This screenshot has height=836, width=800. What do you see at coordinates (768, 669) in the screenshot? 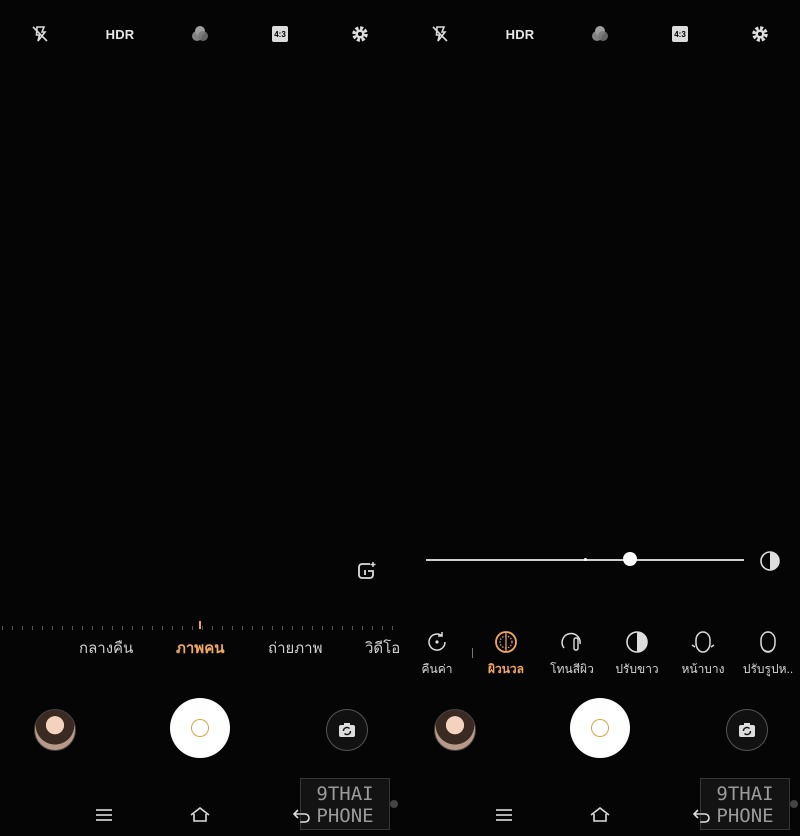
I see `beauty-option-label: ปรับรูปห..` at bounding box center [768, 669].